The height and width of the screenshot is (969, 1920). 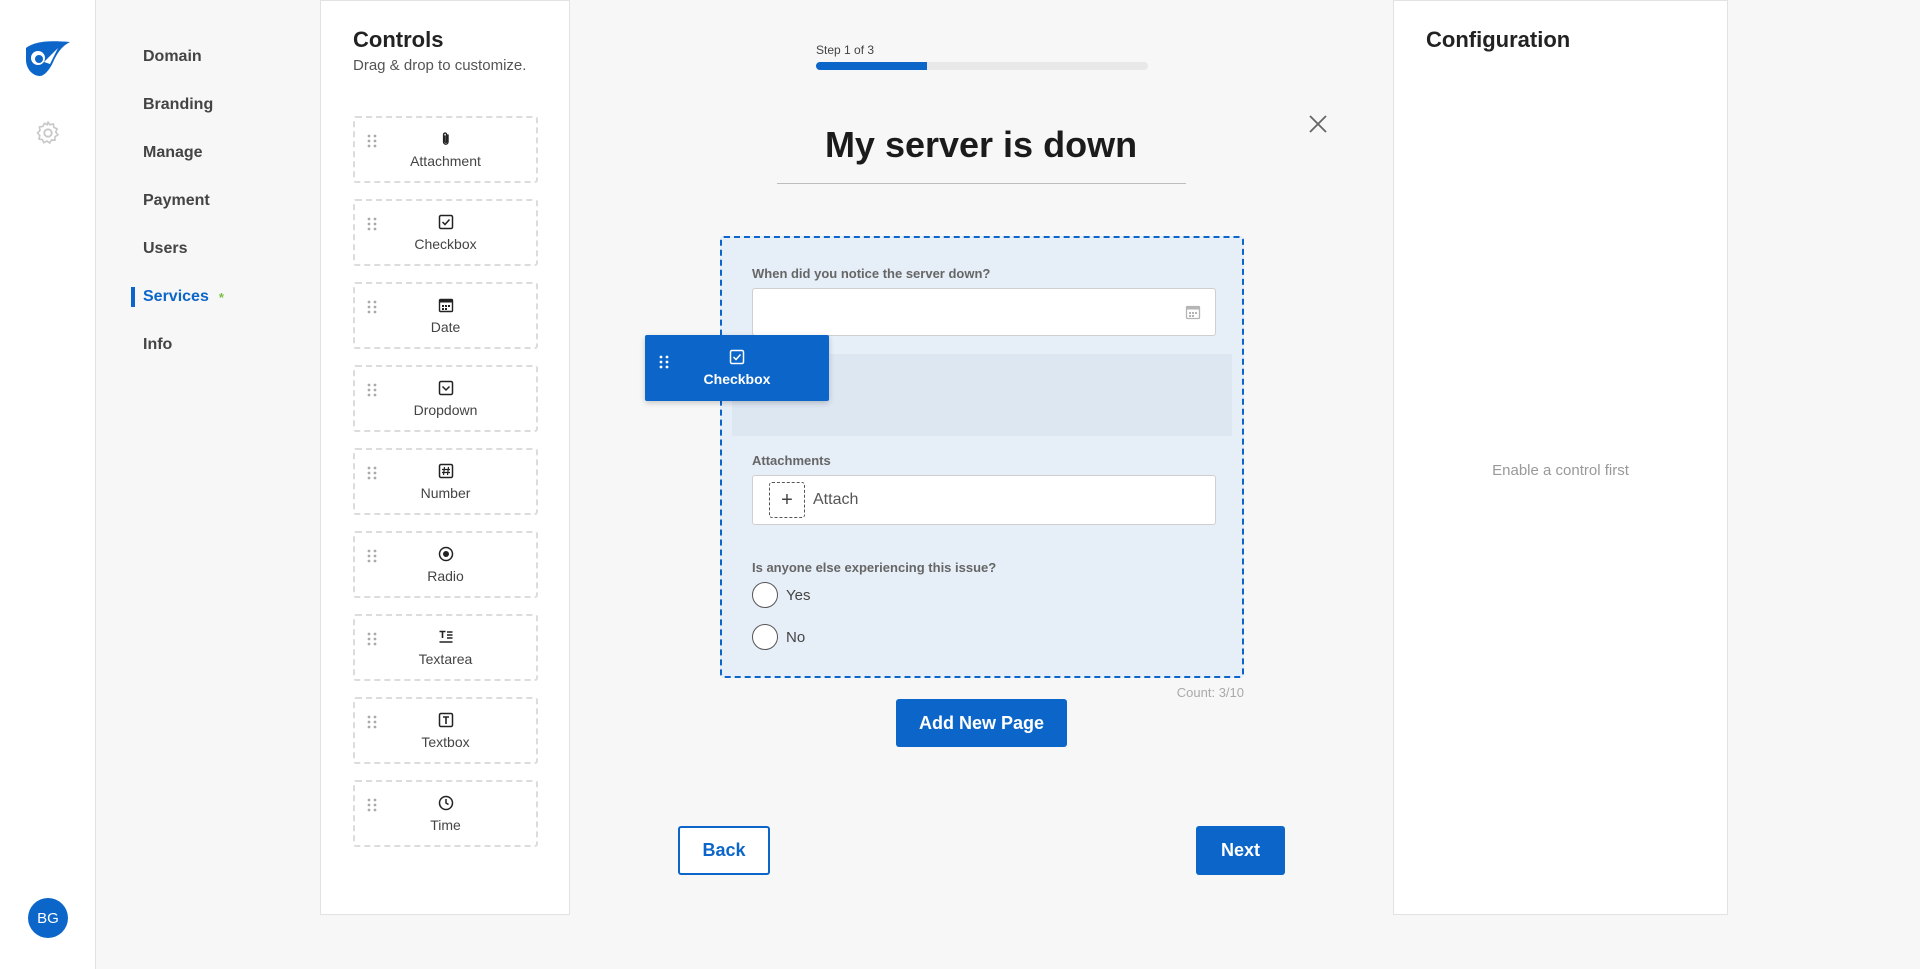 I want to click on nav-item-label: Info, so click(x=158, y=344).